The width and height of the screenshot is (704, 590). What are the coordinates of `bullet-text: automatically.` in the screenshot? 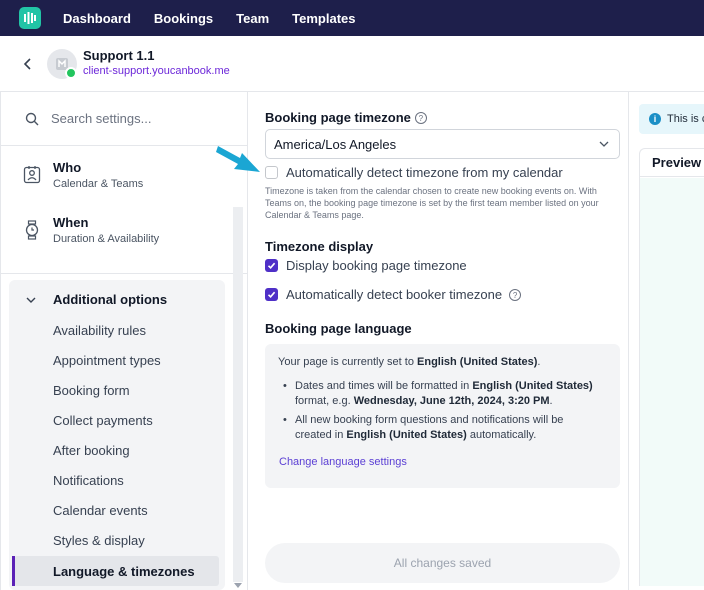 It's located at (501, 435).